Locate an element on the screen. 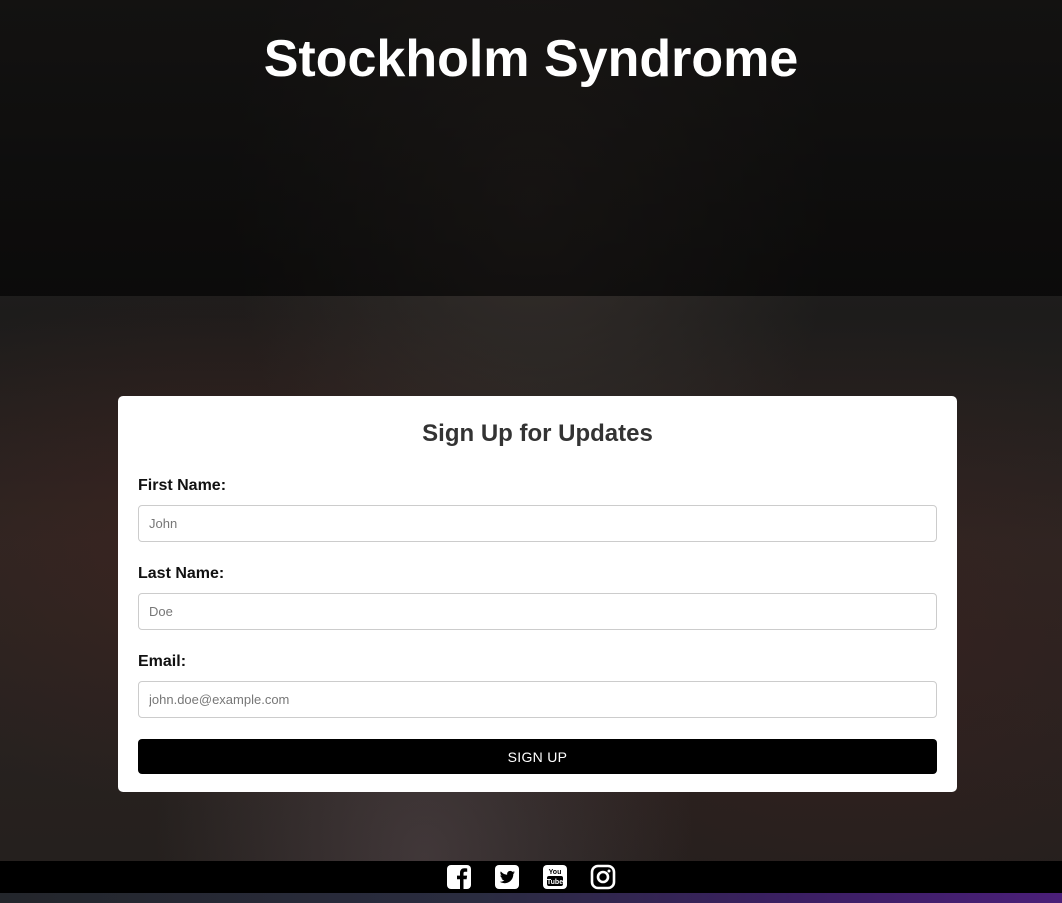 Image resolution: width=1062 pixels, height=903 pixels. svg-text: Tube is located at coordinates (555, 882).